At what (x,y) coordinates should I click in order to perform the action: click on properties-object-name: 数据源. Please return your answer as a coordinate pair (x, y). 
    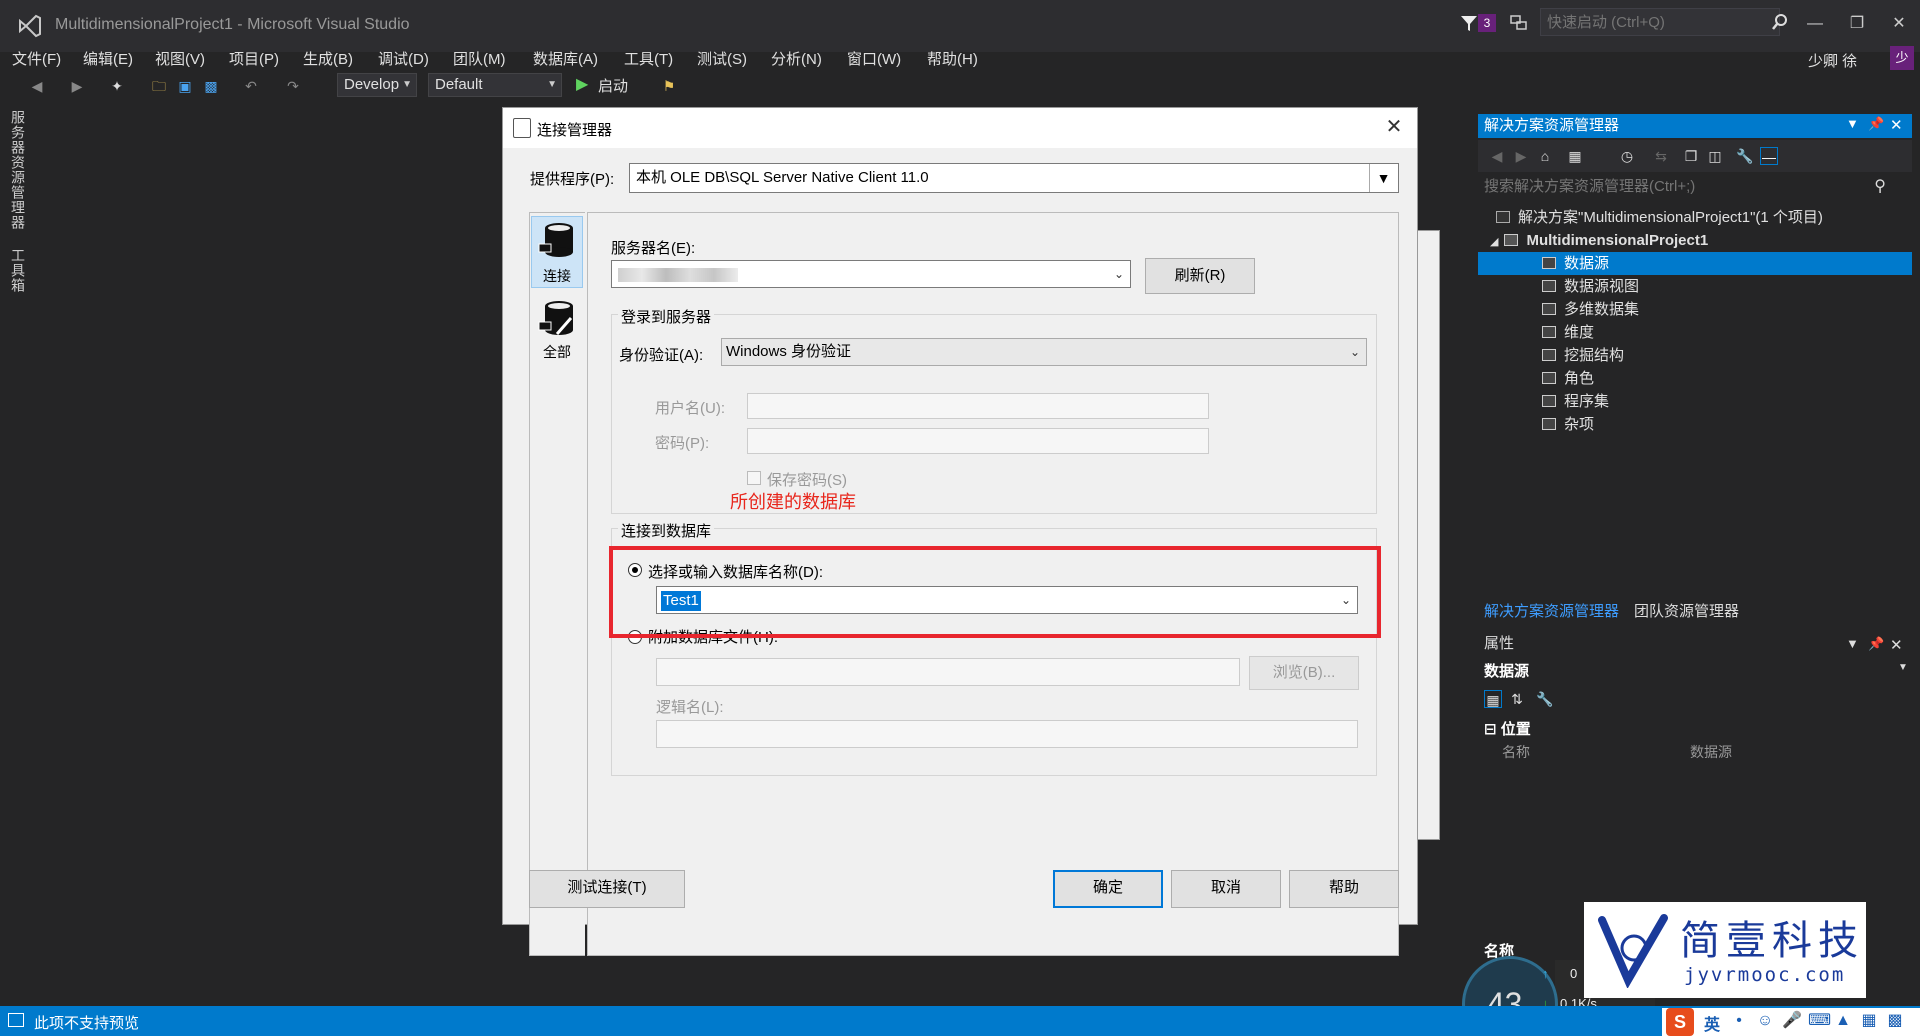
    Looking at the image, I should click on (1506, 670).